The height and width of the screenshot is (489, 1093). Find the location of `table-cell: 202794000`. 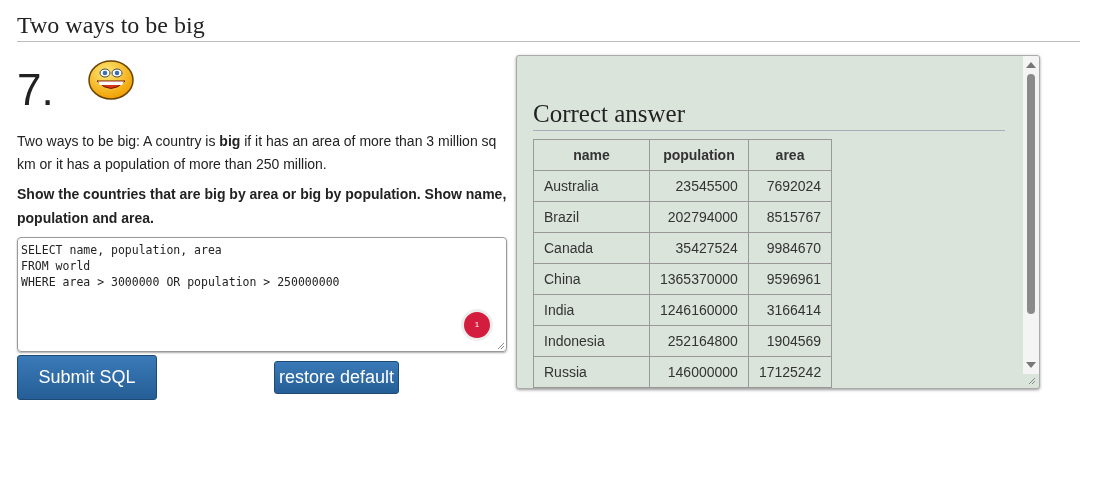

table-cell: 202794000 is located at coordinates (699, 217).